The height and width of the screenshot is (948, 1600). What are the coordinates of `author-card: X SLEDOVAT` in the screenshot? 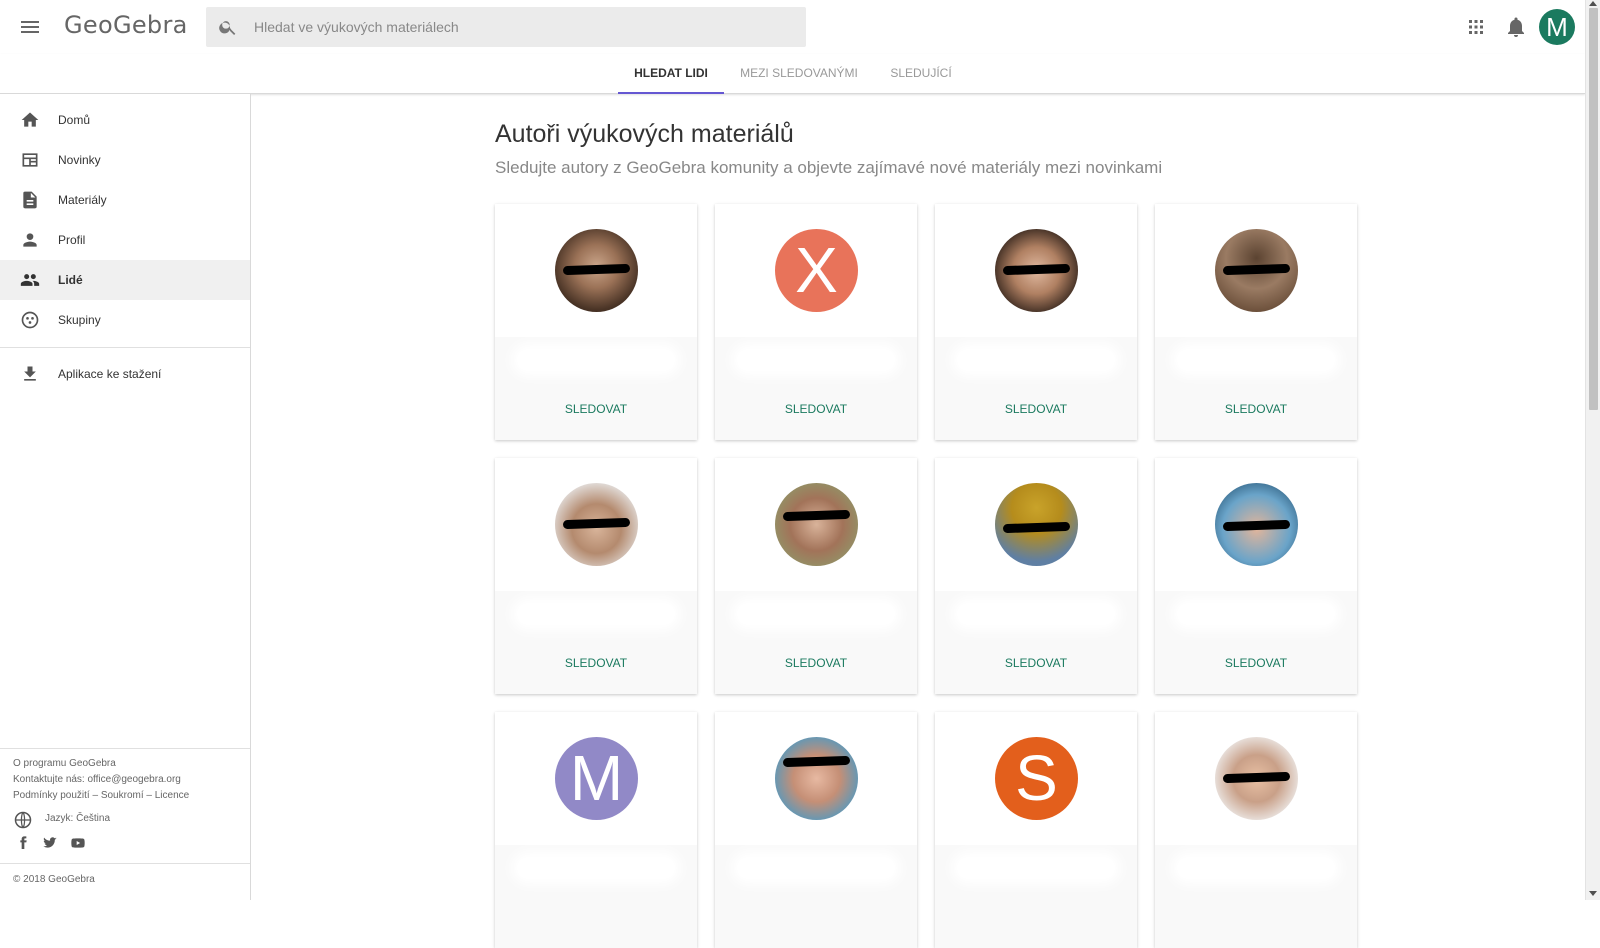 It's located at (816, 322).